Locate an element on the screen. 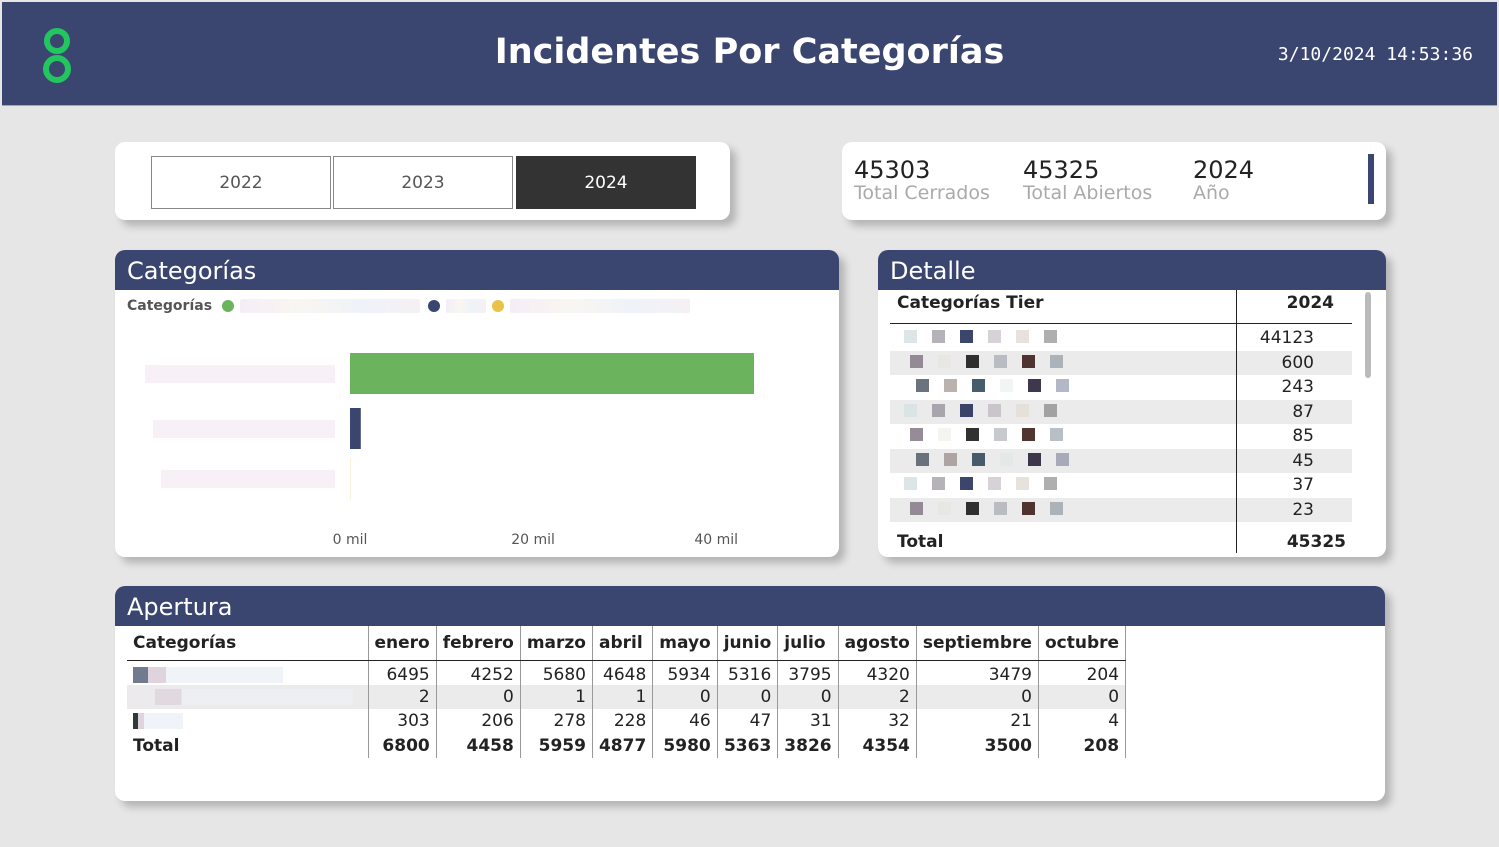 The image size is (1499, 847). column-header-septiembre: septiembre is located at coordinates (977, 643).